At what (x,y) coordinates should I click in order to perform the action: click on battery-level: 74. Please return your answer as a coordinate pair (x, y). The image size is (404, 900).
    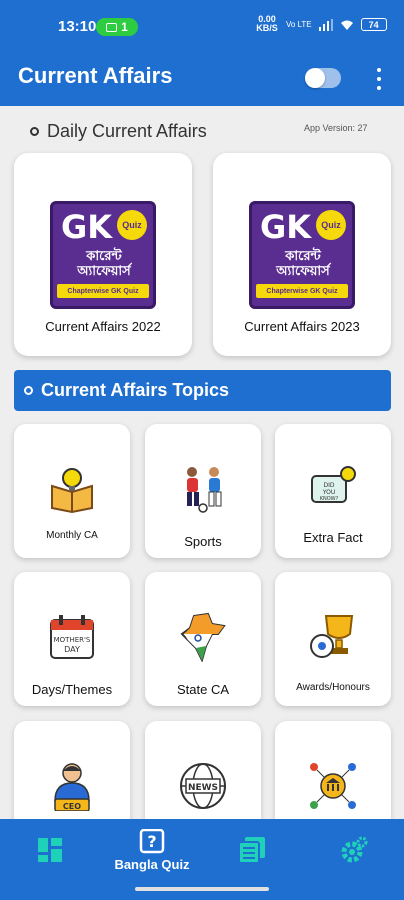
    Looking at the image, I should click on (373, 24).